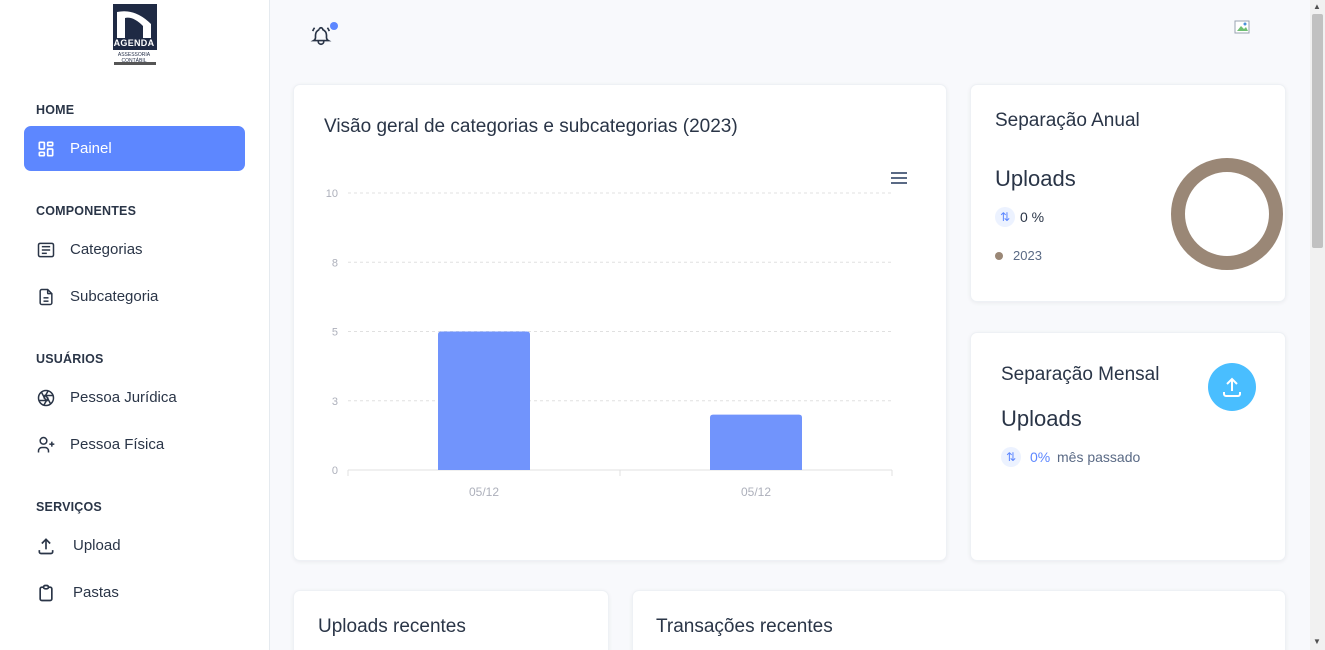 The height and width of the screenshot is (650, 1325). Describe the element at coordinates (91, 148) in the screenshot. I see `sidebar-item-label: Painel` at that location.